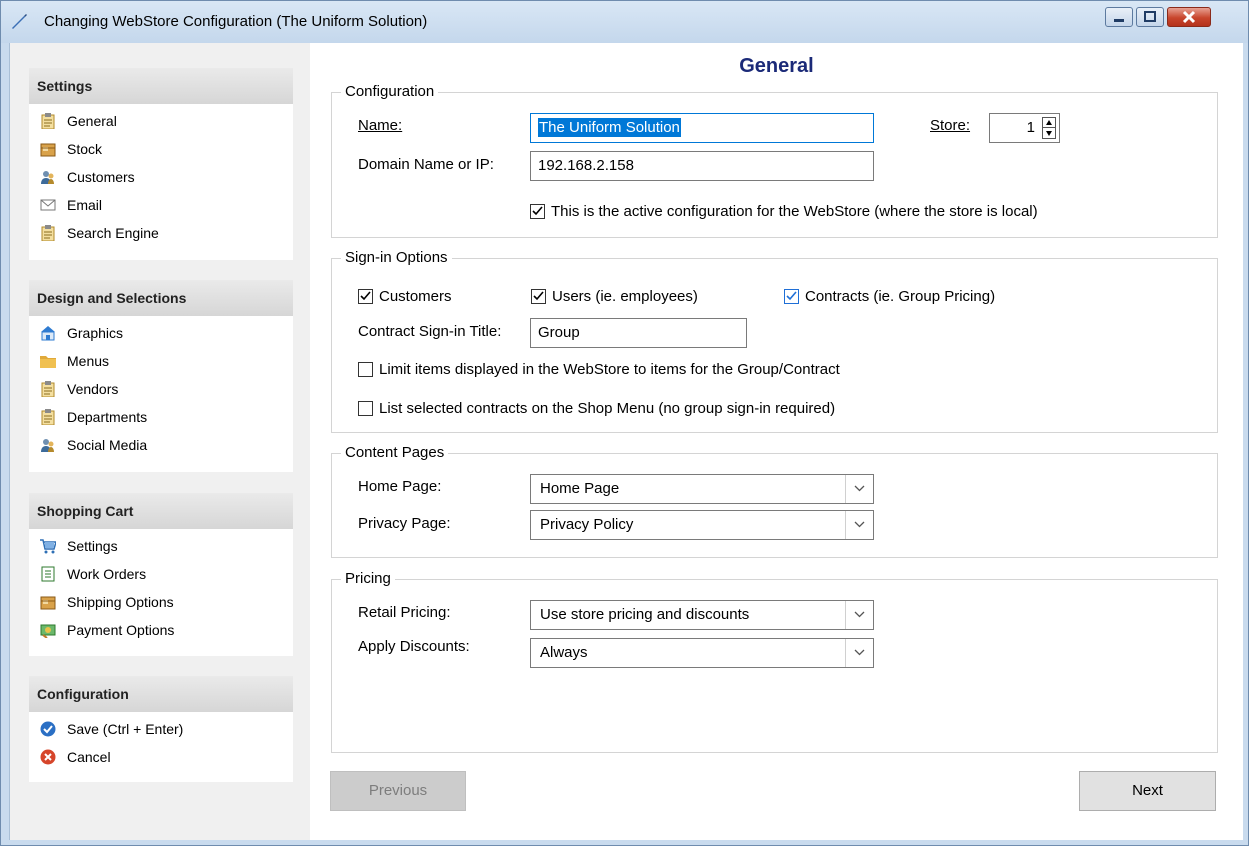  What do you see at coordinates (85, 149) in the screenshot?
I see `sidebar-item-label: Stock` at bounding box center [85, 149].